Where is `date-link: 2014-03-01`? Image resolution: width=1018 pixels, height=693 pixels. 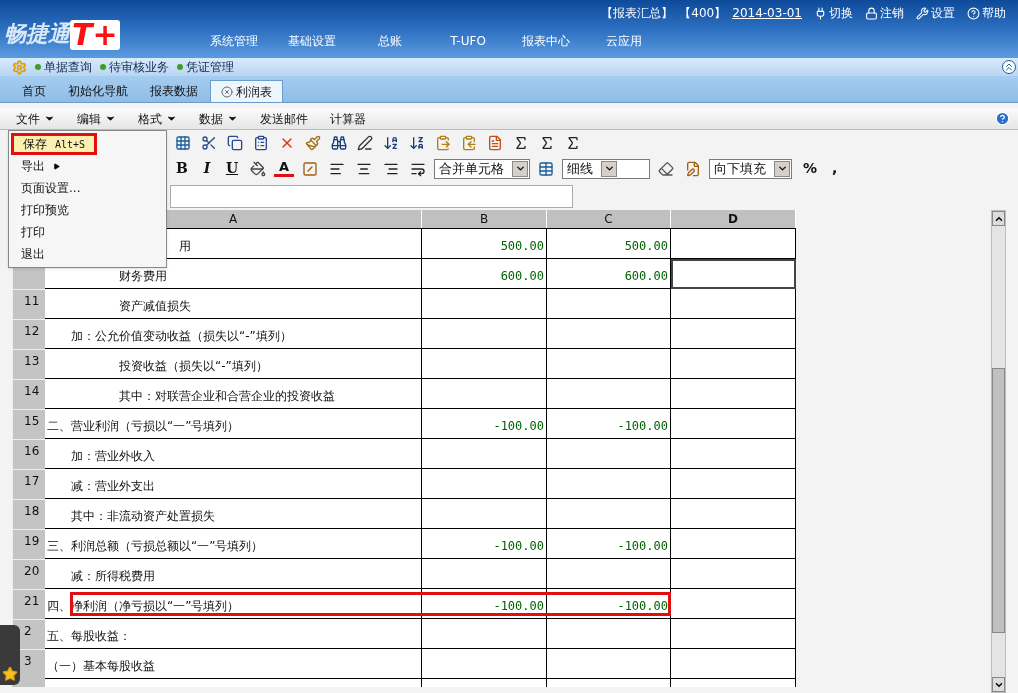
date-link: 2014-03-01 is located at coordinates (767, 13).